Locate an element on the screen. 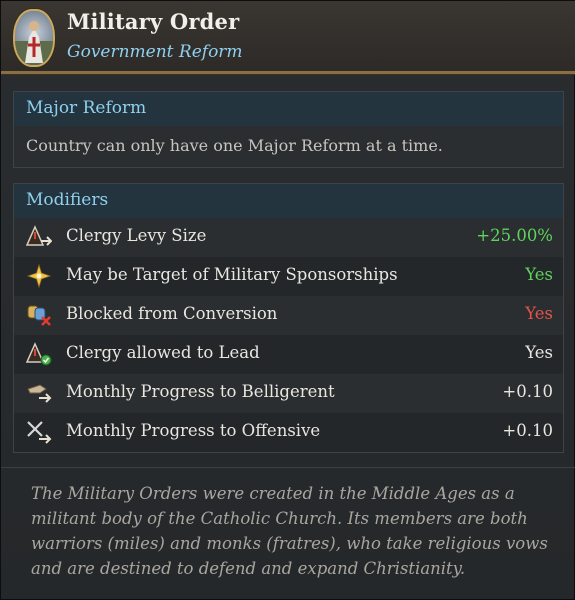 The height and width of the screenshot is (600, 575). modifier-row: Clergy allowed to Lead Yes is located at coordinates (288, 354).